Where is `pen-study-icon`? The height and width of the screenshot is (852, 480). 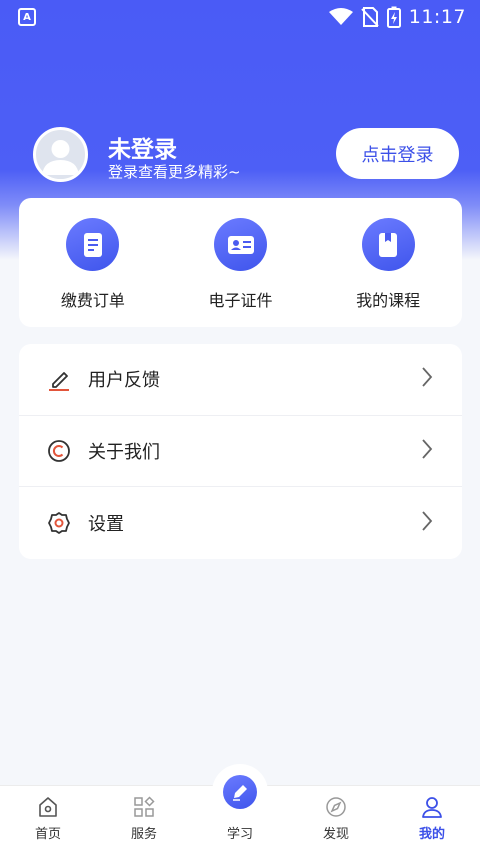
pen-study-icon is located at coordinates (240, 792).